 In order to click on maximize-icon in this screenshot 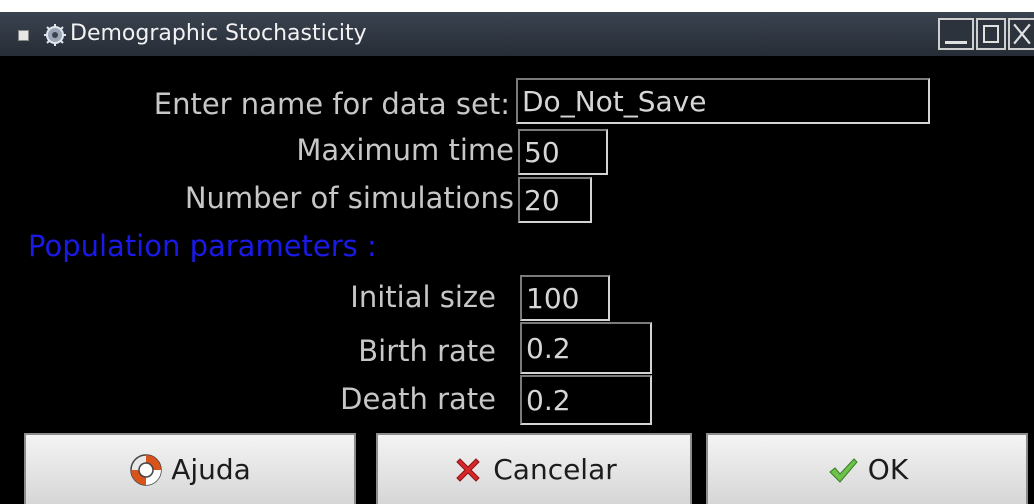, I will do `click(991, 34)`.